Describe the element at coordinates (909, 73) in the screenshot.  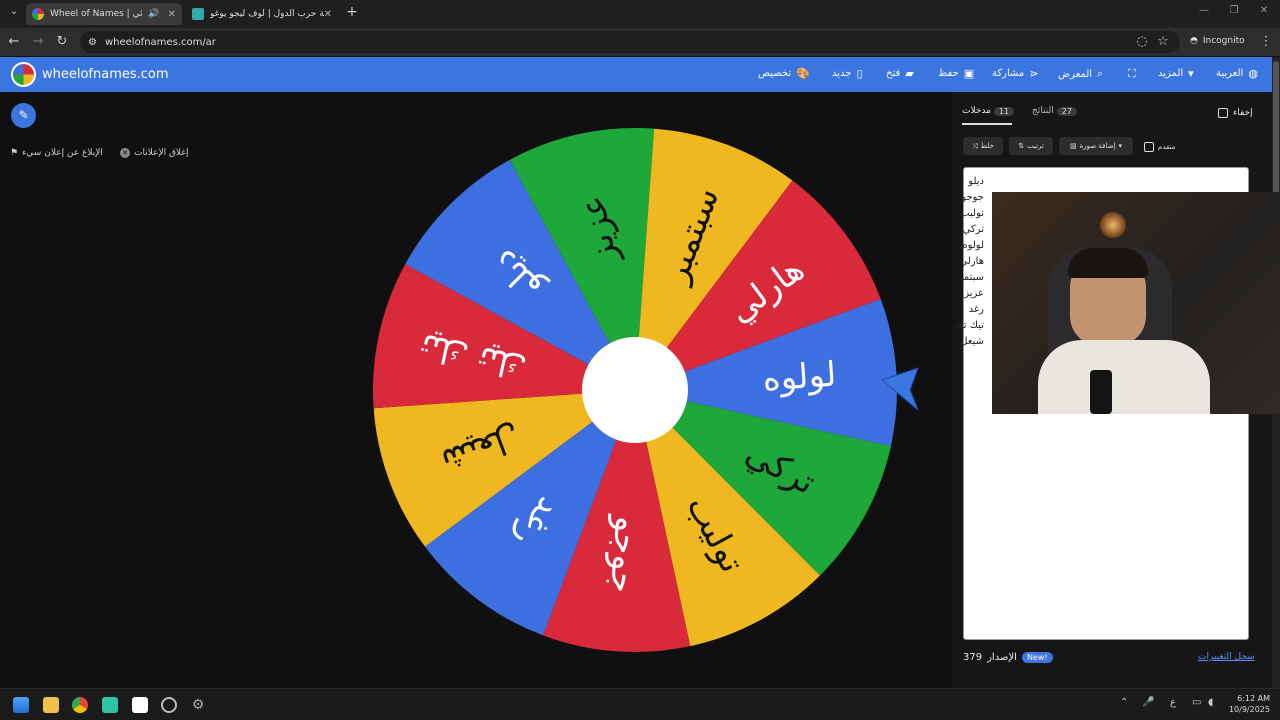
I see `folder-icon: ▰` at that location.